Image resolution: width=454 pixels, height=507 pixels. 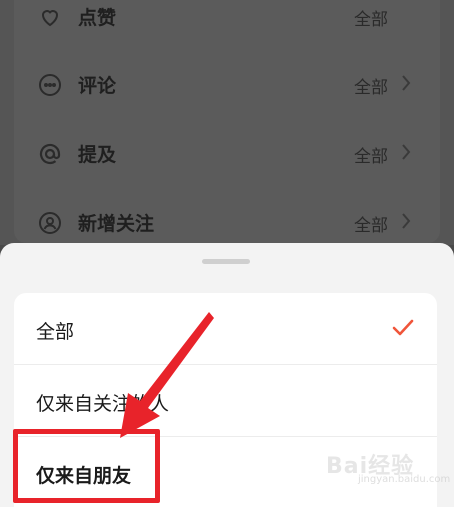 I want to click on settings-row-comment: 评论 全部, so click(x=227, y=86).